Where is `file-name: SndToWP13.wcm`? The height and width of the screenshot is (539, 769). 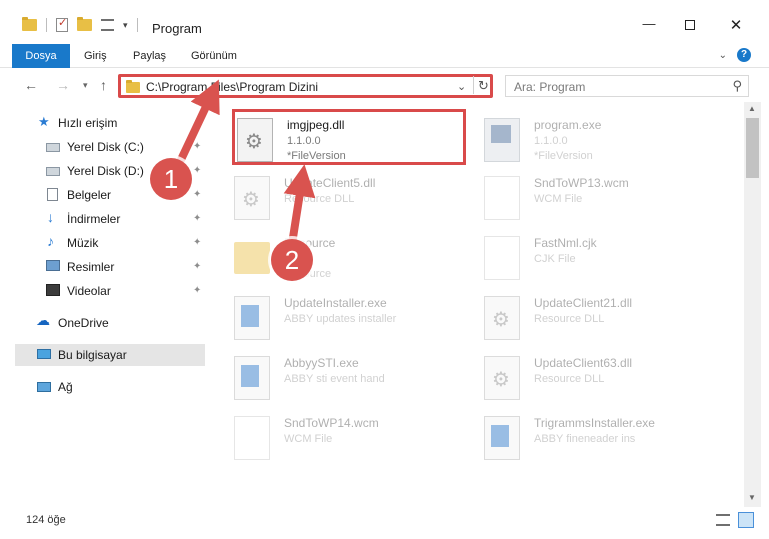 file-name: SndToWP13.wcm is located at coordinates (581, 183).